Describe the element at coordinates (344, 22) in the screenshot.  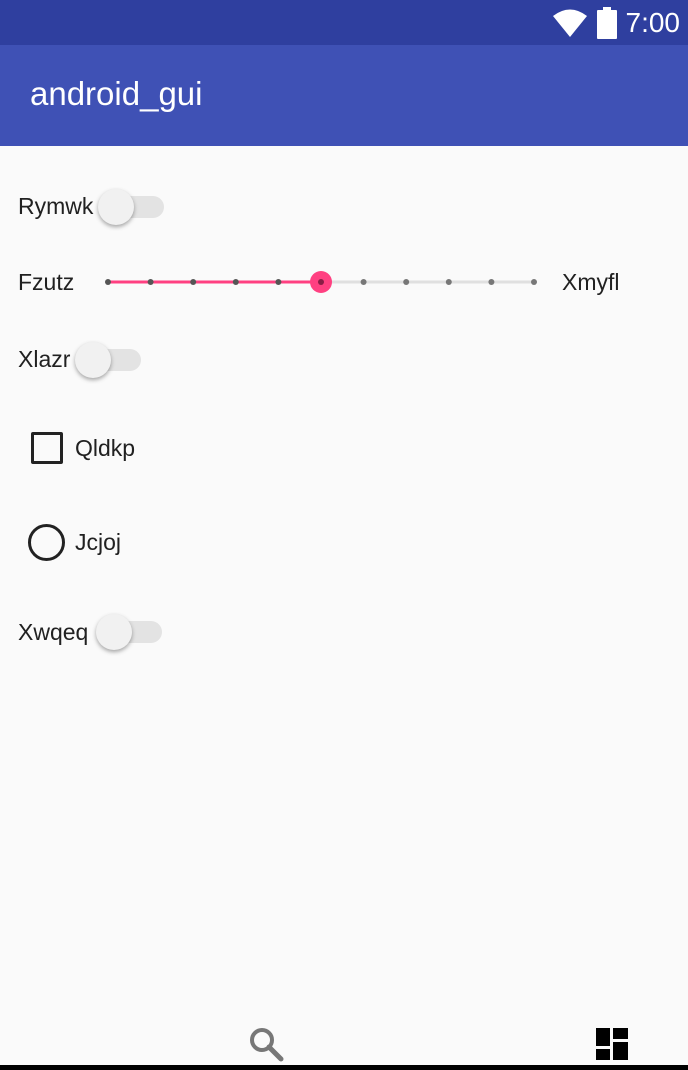
I see `status-bar: 7:00` at that location.